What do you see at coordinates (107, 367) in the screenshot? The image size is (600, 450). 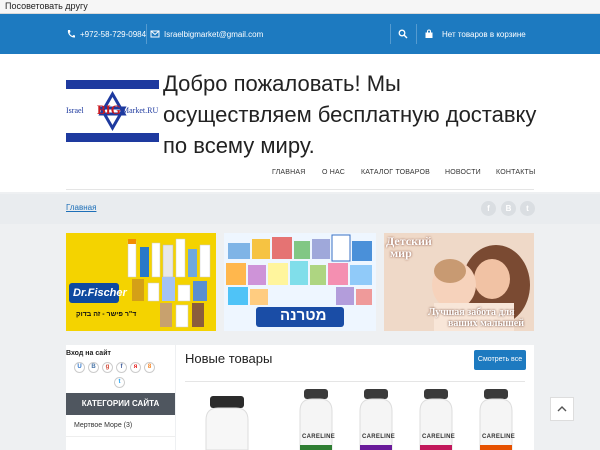 I see `google-login-icon: g` at bounding box center [107, 367].